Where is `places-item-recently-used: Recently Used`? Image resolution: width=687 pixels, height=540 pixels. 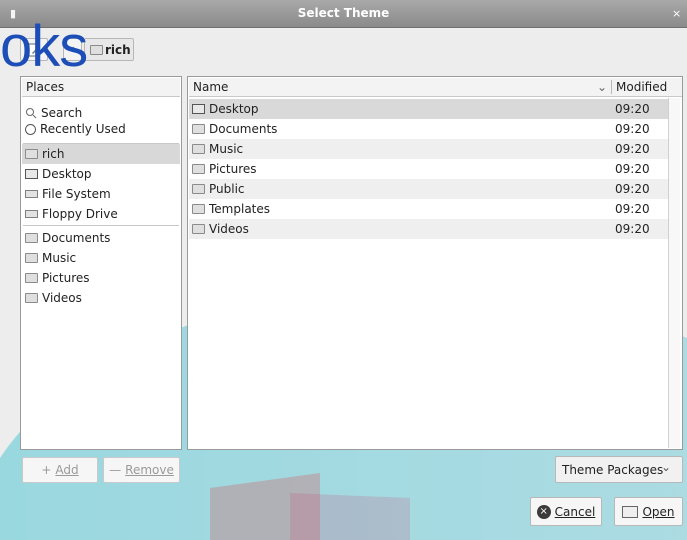
places-item-recently-used: Recently Used is located at coordinates (101, 129).